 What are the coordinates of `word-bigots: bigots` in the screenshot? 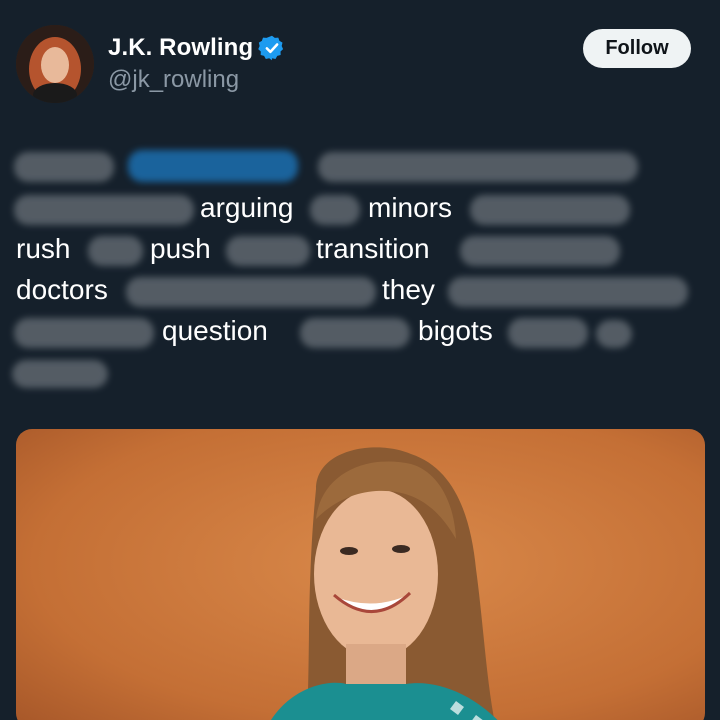 It's located at (455, 330).